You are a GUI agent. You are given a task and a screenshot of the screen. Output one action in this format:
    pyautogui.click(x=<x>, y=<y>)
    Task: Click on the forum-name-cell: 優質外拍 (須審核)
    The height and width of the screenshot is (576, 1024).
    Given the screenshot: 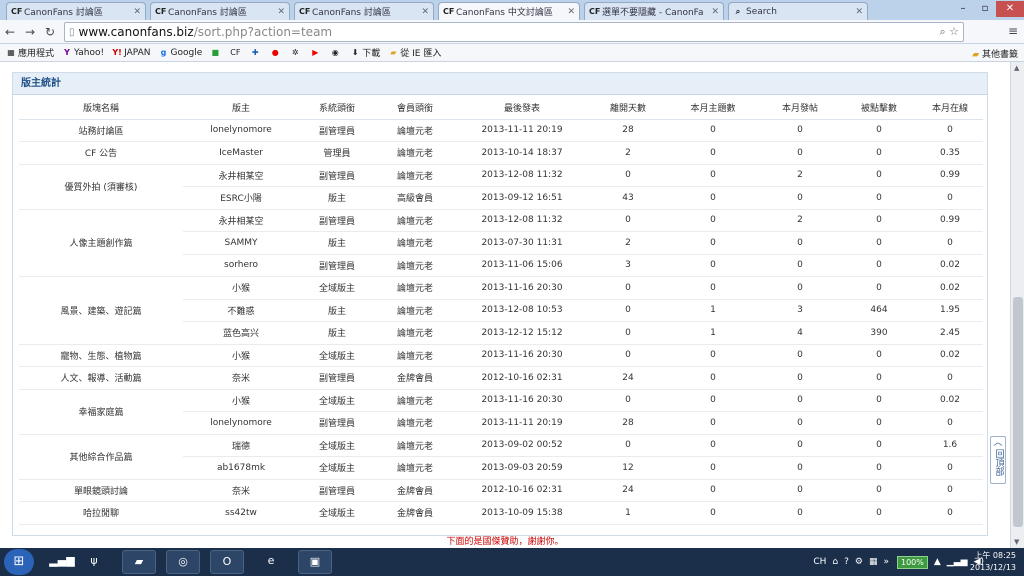 What is the action you would take?
    pyautogui.click(x=101, y=187)
    